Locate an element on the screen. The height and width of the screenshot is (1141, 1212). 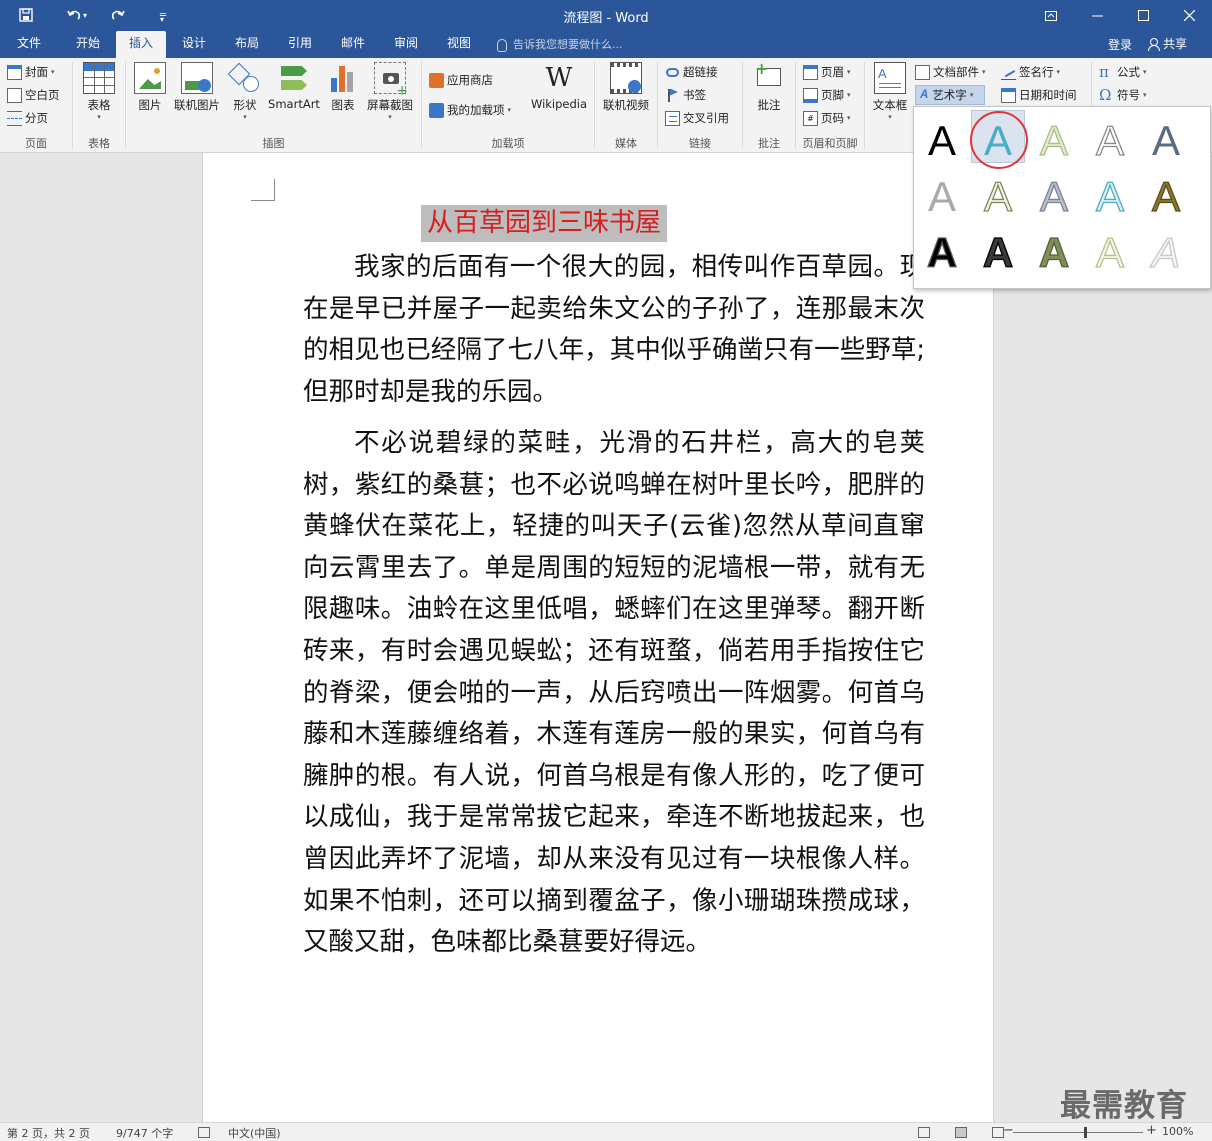
login-link: 登录 is located at coordinates (1120, 44).